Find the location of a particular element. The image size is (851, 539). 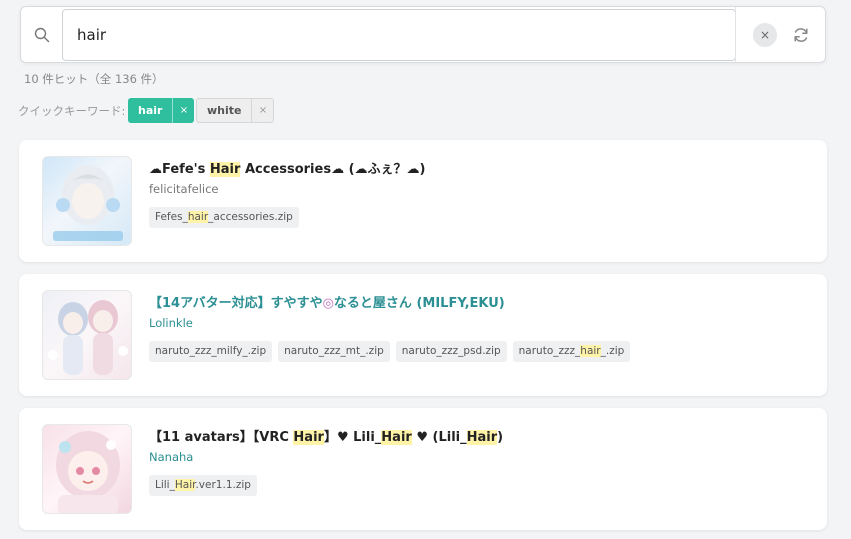

file-chip: Lili_Hair.ver1.1.zip is located at coordinates (203, 485).